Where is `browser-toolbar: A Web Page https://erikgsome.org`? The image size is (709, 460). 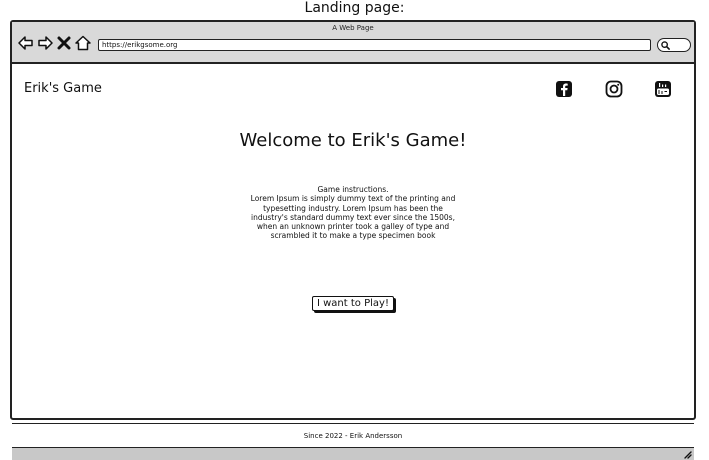
browser-toolbar: A Web Page https://erikgsome.org is located at coordinates (353, 43).